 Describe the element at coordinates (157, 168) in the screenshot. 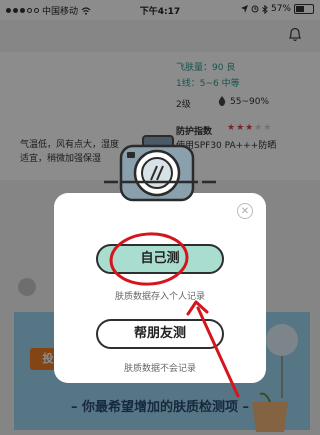

I see `camera-icon` at that location.